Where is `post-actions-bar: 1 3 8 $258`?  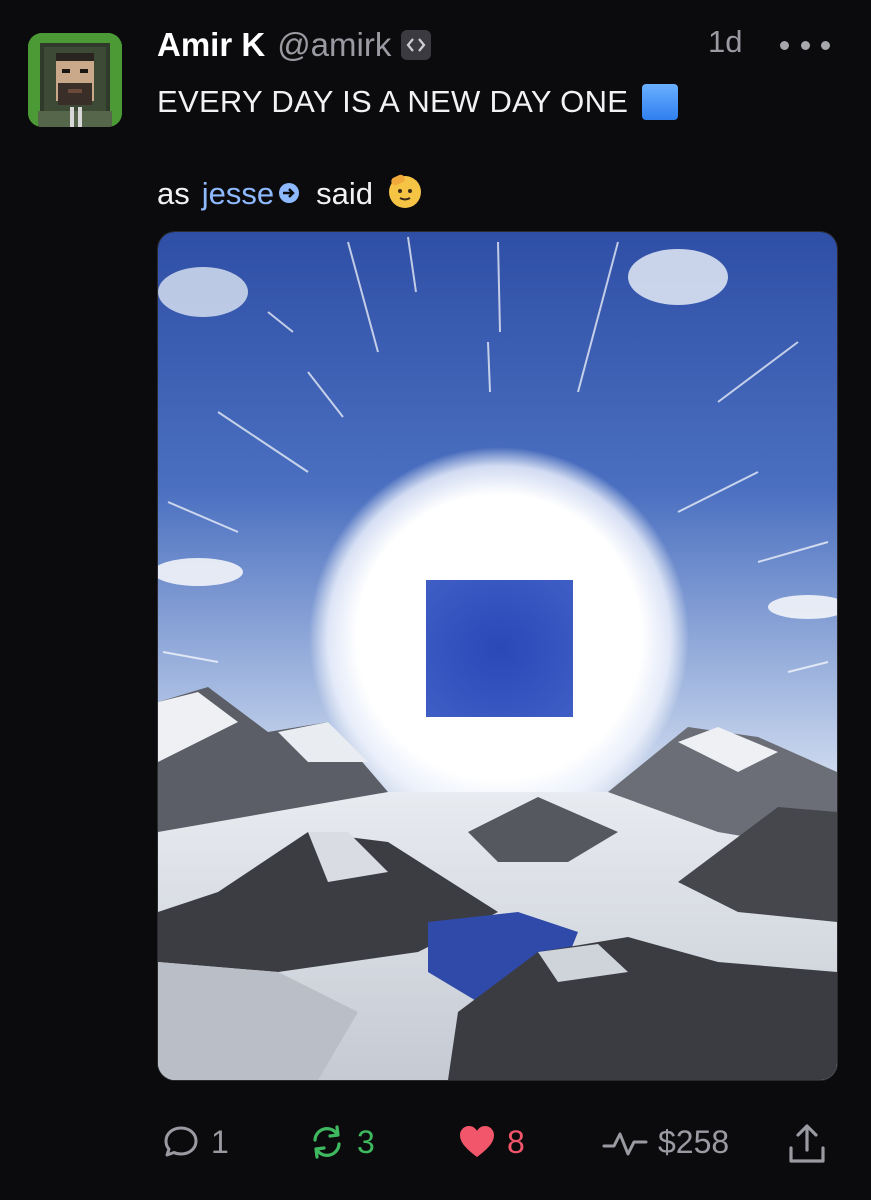
post-actions-bar: 1 3 8 $258 is located at coordinates (497, 1150).